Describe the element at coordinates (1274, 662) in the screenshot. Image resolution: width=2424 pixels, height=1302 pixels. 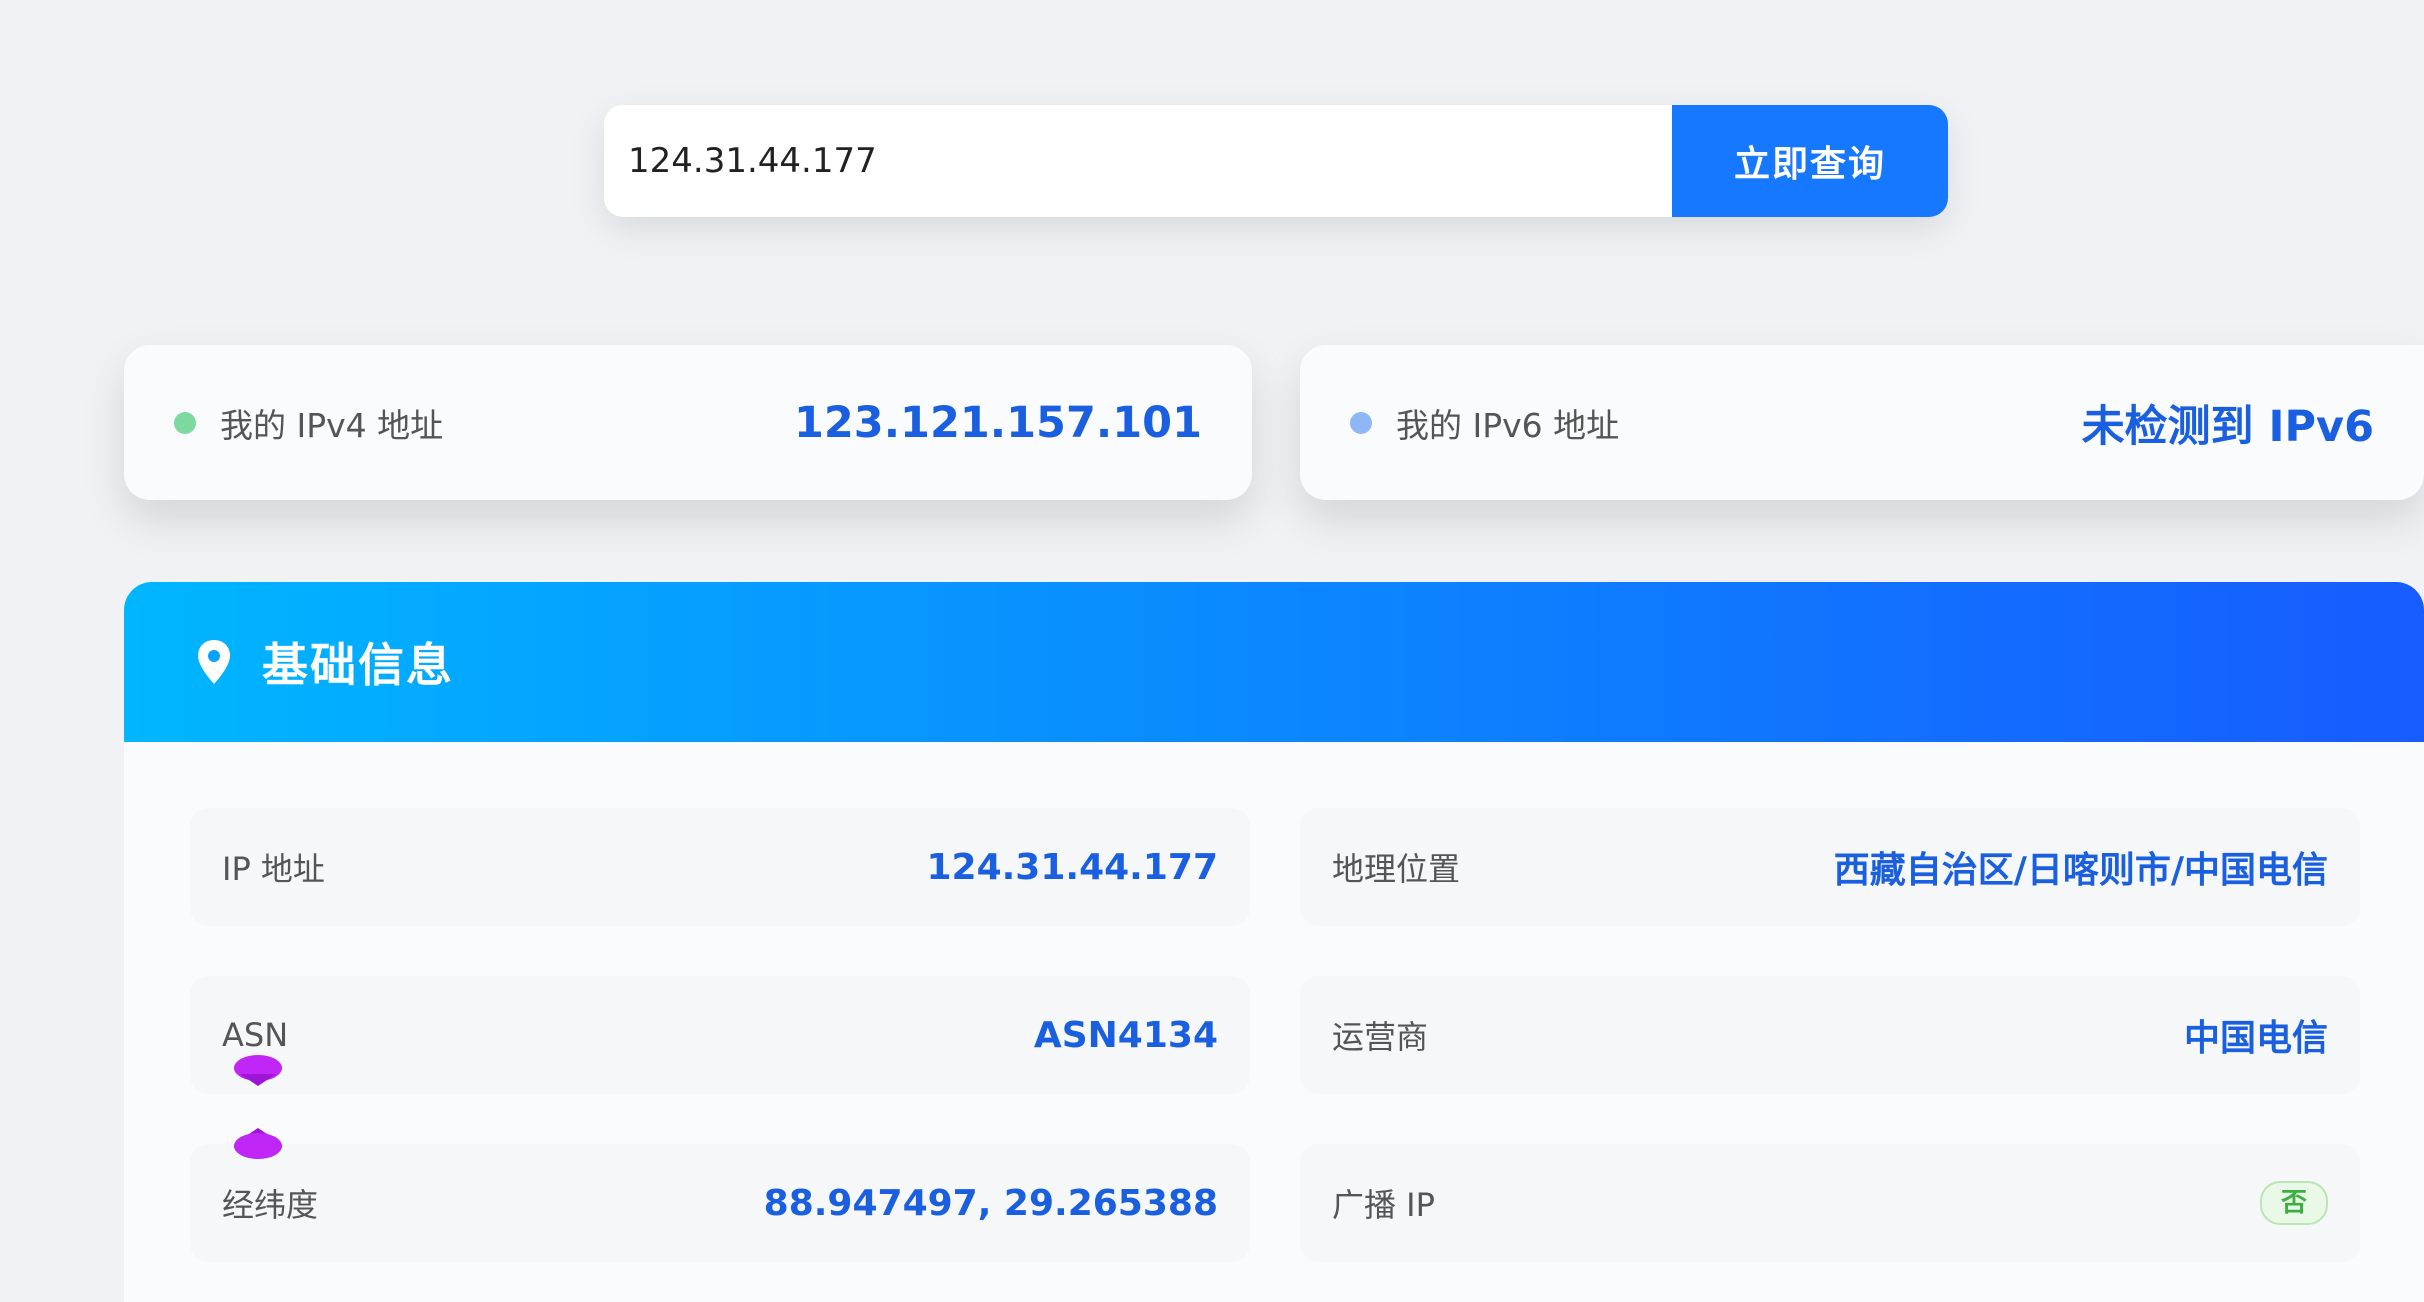
I see `basic-info-header: 基础信息` at that location.